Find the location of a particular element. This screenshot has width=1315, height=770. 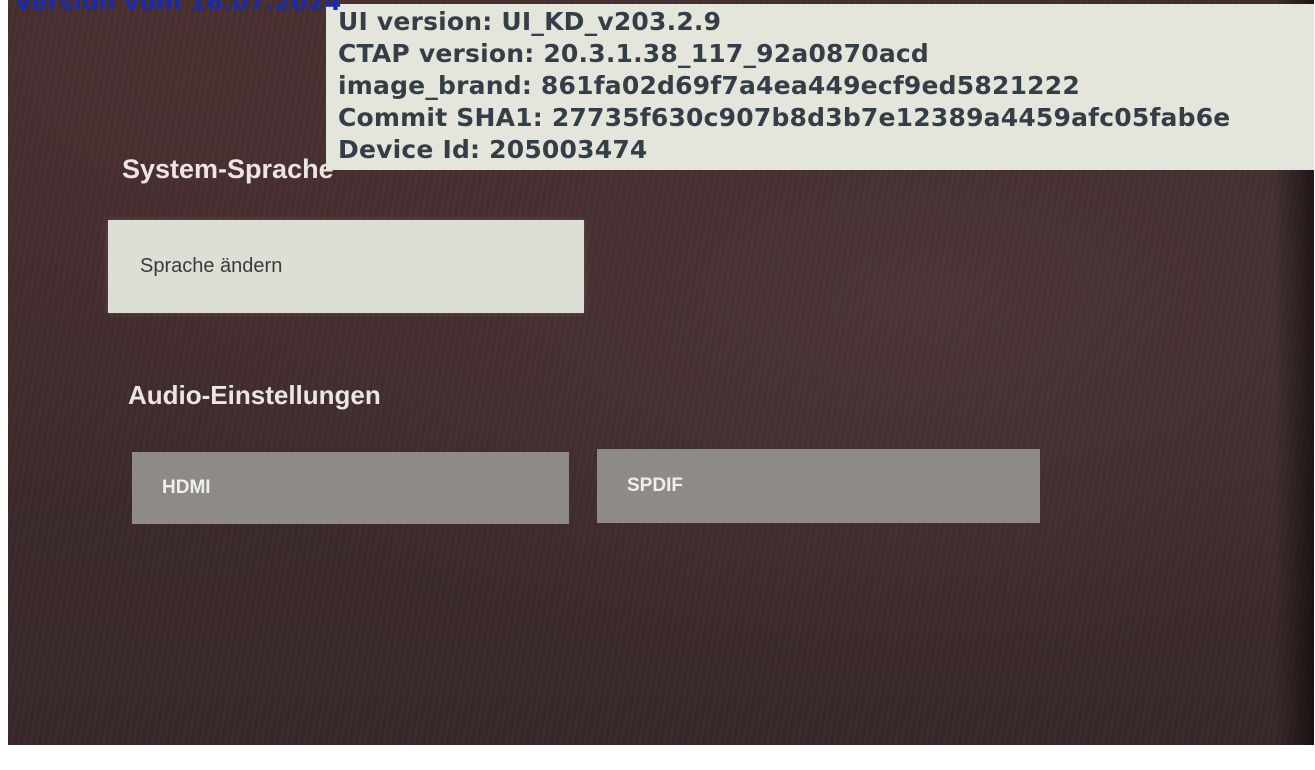

hdmi-label: HDMI is located at coordinates (186, 487).